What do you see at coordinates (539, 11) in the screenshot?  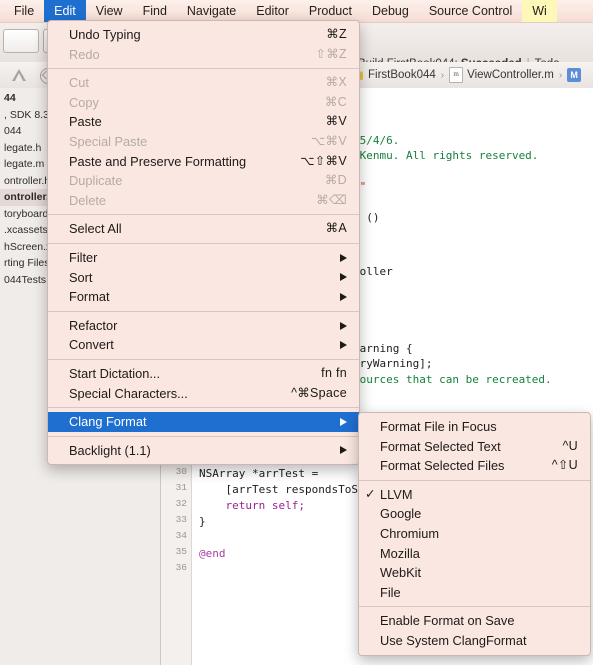 I see `menubar-item-wi: Wi` at bounding box center [539, 11].